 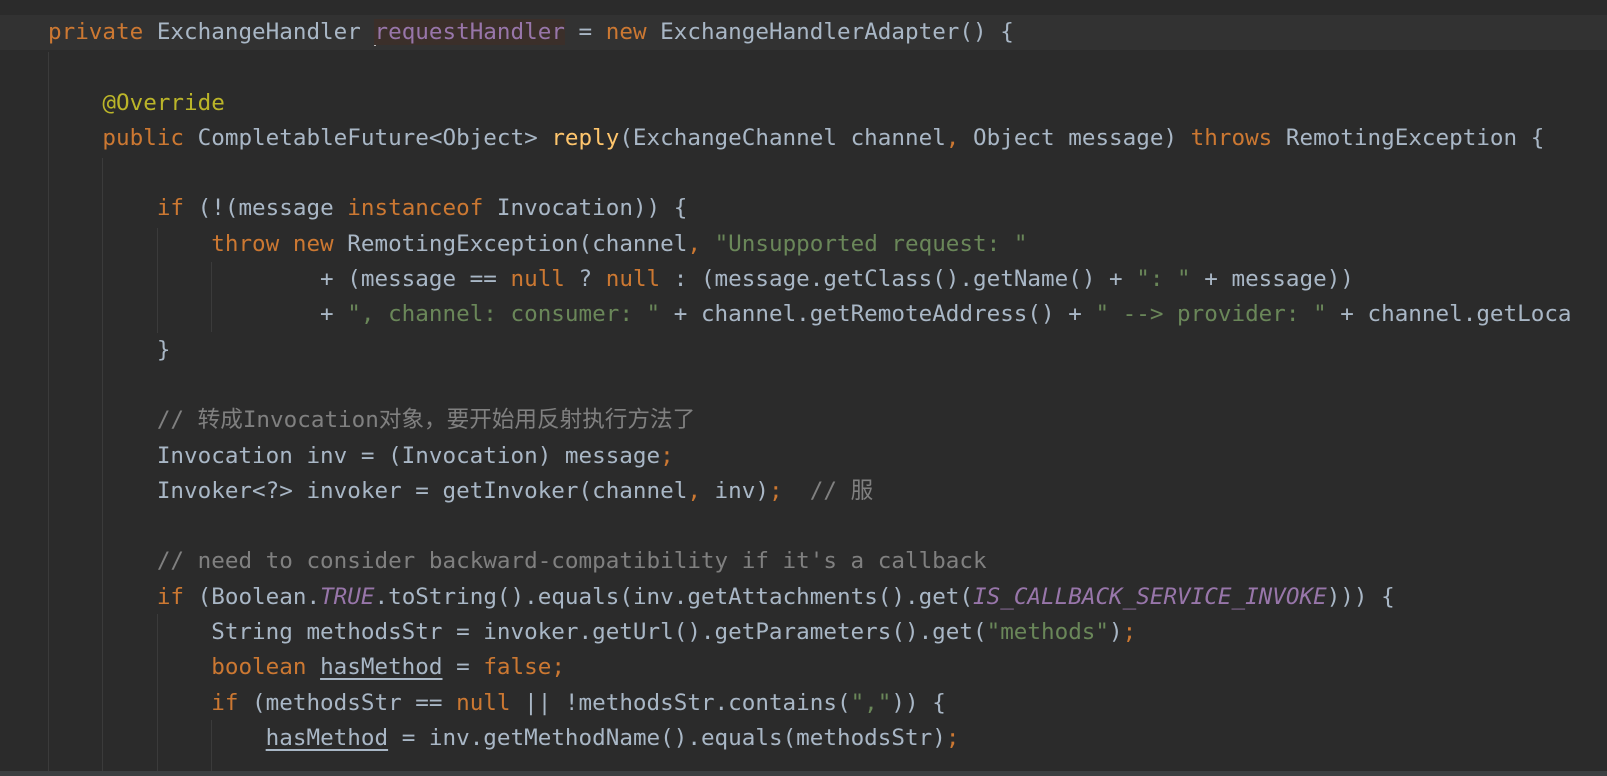 I want to click on highlighted-identifier: requestHandler, so click(x=469, y=32).